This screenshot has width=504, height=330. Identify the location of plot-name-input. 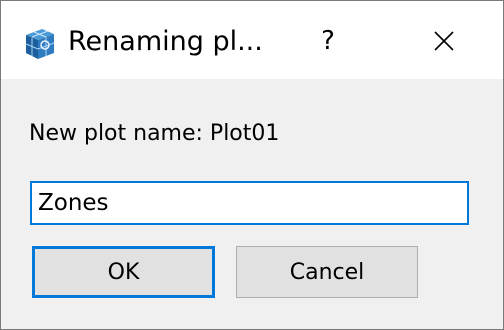
(249, 203).